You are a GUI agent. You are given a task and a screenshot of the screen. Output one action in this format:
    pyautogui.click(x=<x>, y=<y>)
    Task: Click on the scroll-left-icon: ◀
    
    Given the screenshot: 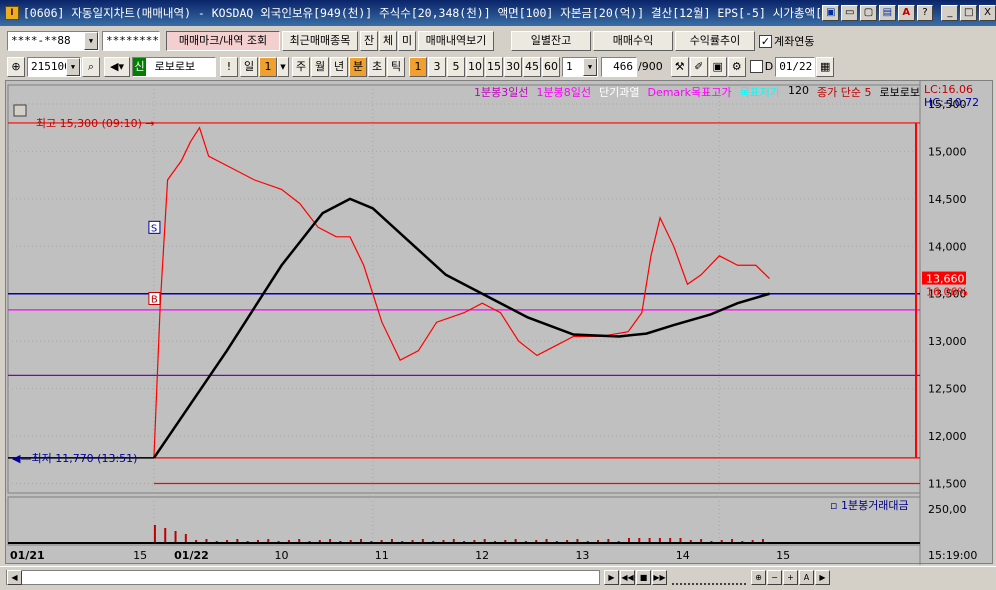 What is the action you would take?
    pyautogui.click(x=14, y=577)
    